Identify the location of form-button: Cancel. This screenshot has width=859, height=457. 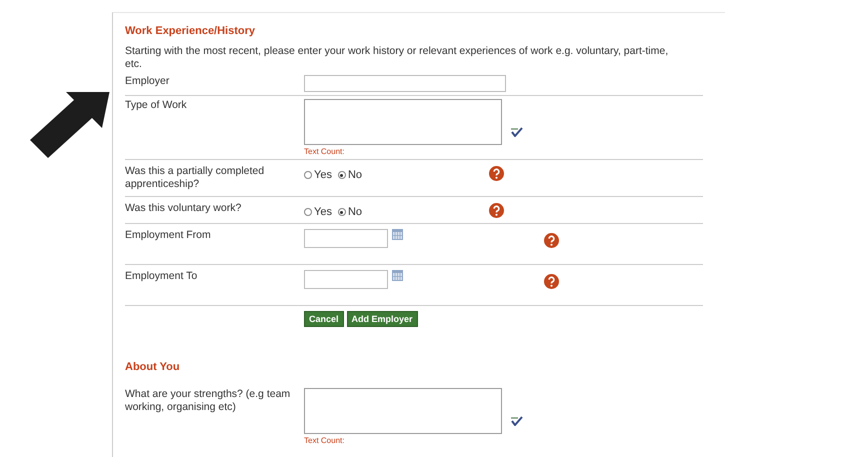
(324, 319).